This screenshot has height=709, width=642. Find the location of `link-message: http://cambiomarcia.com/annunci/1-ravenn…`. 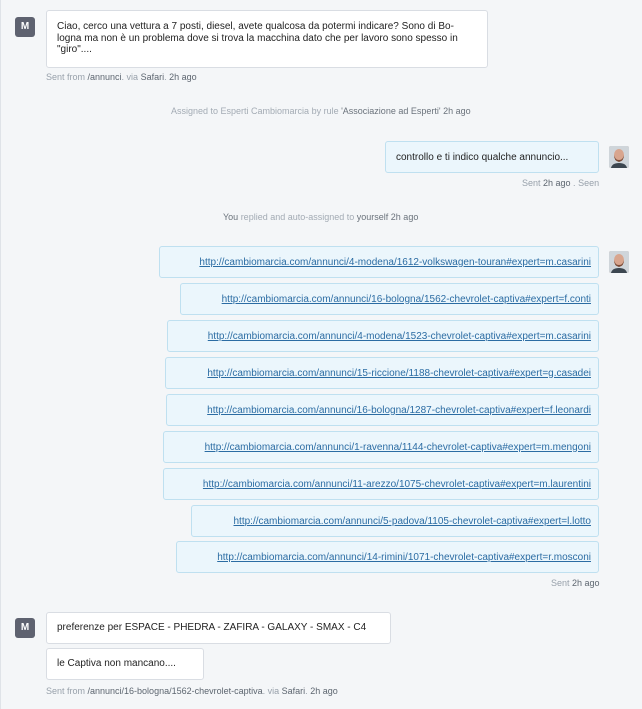

link-message: http://cambiomarcia.com/annunci/1-ravenn… is located at coordinates (381, 447).